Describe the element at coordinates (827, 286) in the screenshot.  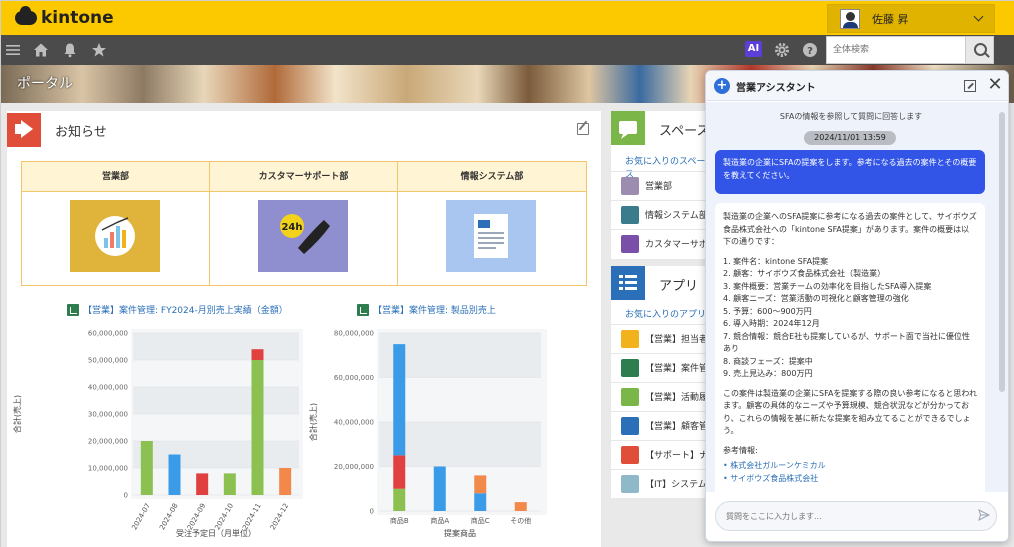
I see `list-item: 3. 案件概要：営業チームの効率化を目指したSFA導入提案` at that location.